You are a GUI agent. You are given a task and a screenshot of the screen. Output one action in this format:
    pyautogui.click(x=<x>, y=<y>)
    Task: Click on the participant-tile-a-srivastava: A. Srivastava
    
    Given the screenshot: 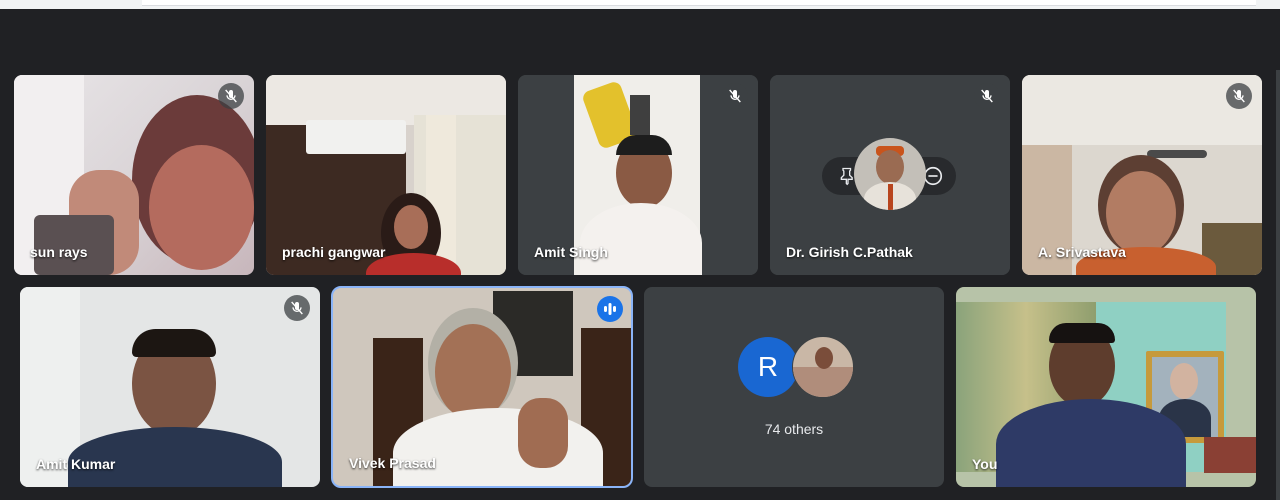 What is the action you would take?
    pyautogui.click(x=1142, y=175)
    